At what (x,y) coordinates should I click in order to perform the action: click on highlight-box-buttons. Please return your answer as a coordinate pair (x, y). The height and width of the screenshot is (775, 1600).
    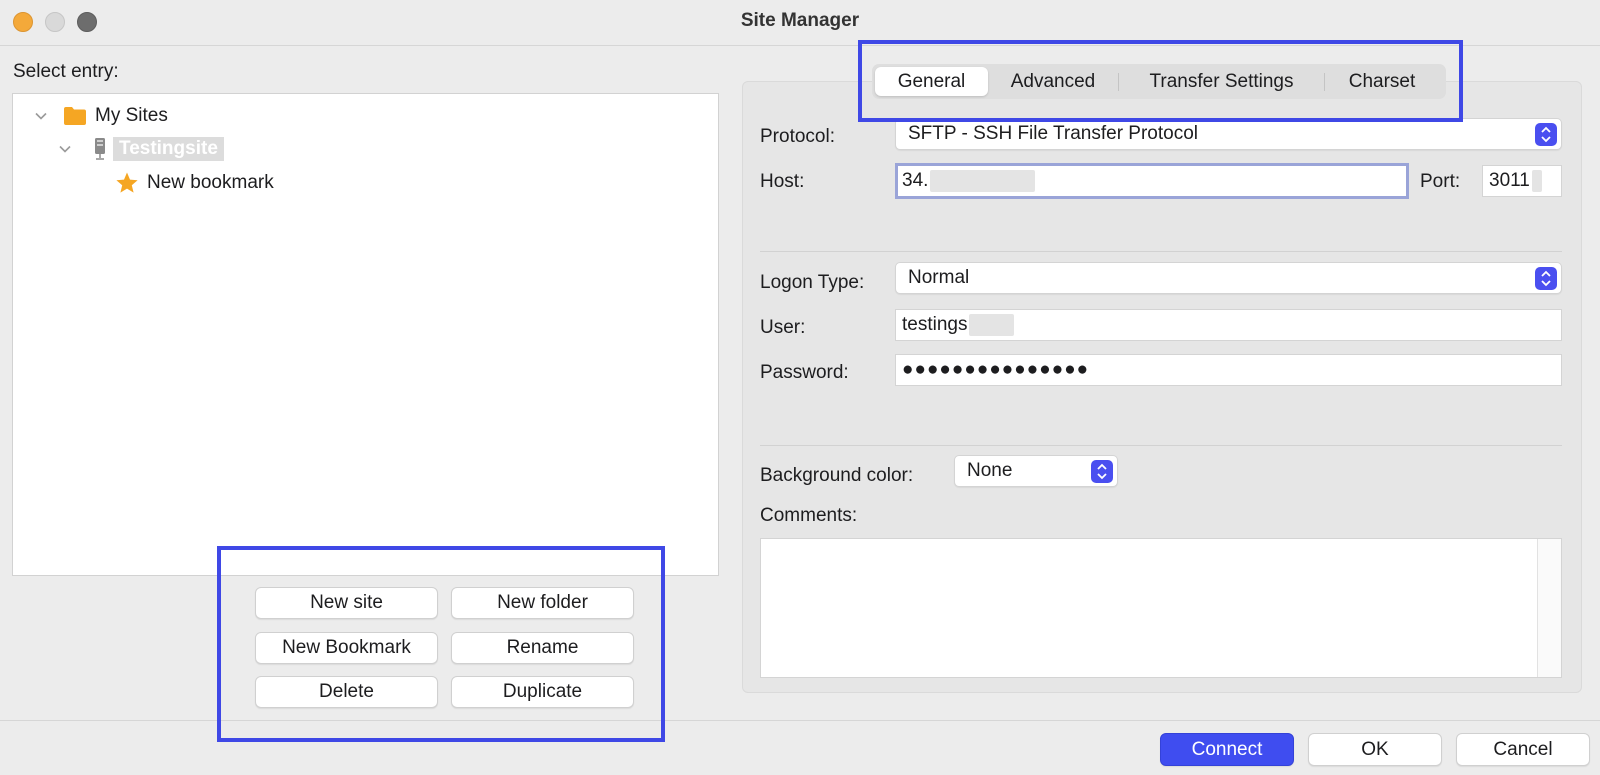
    Looking at the image, I should click on (441, 644).